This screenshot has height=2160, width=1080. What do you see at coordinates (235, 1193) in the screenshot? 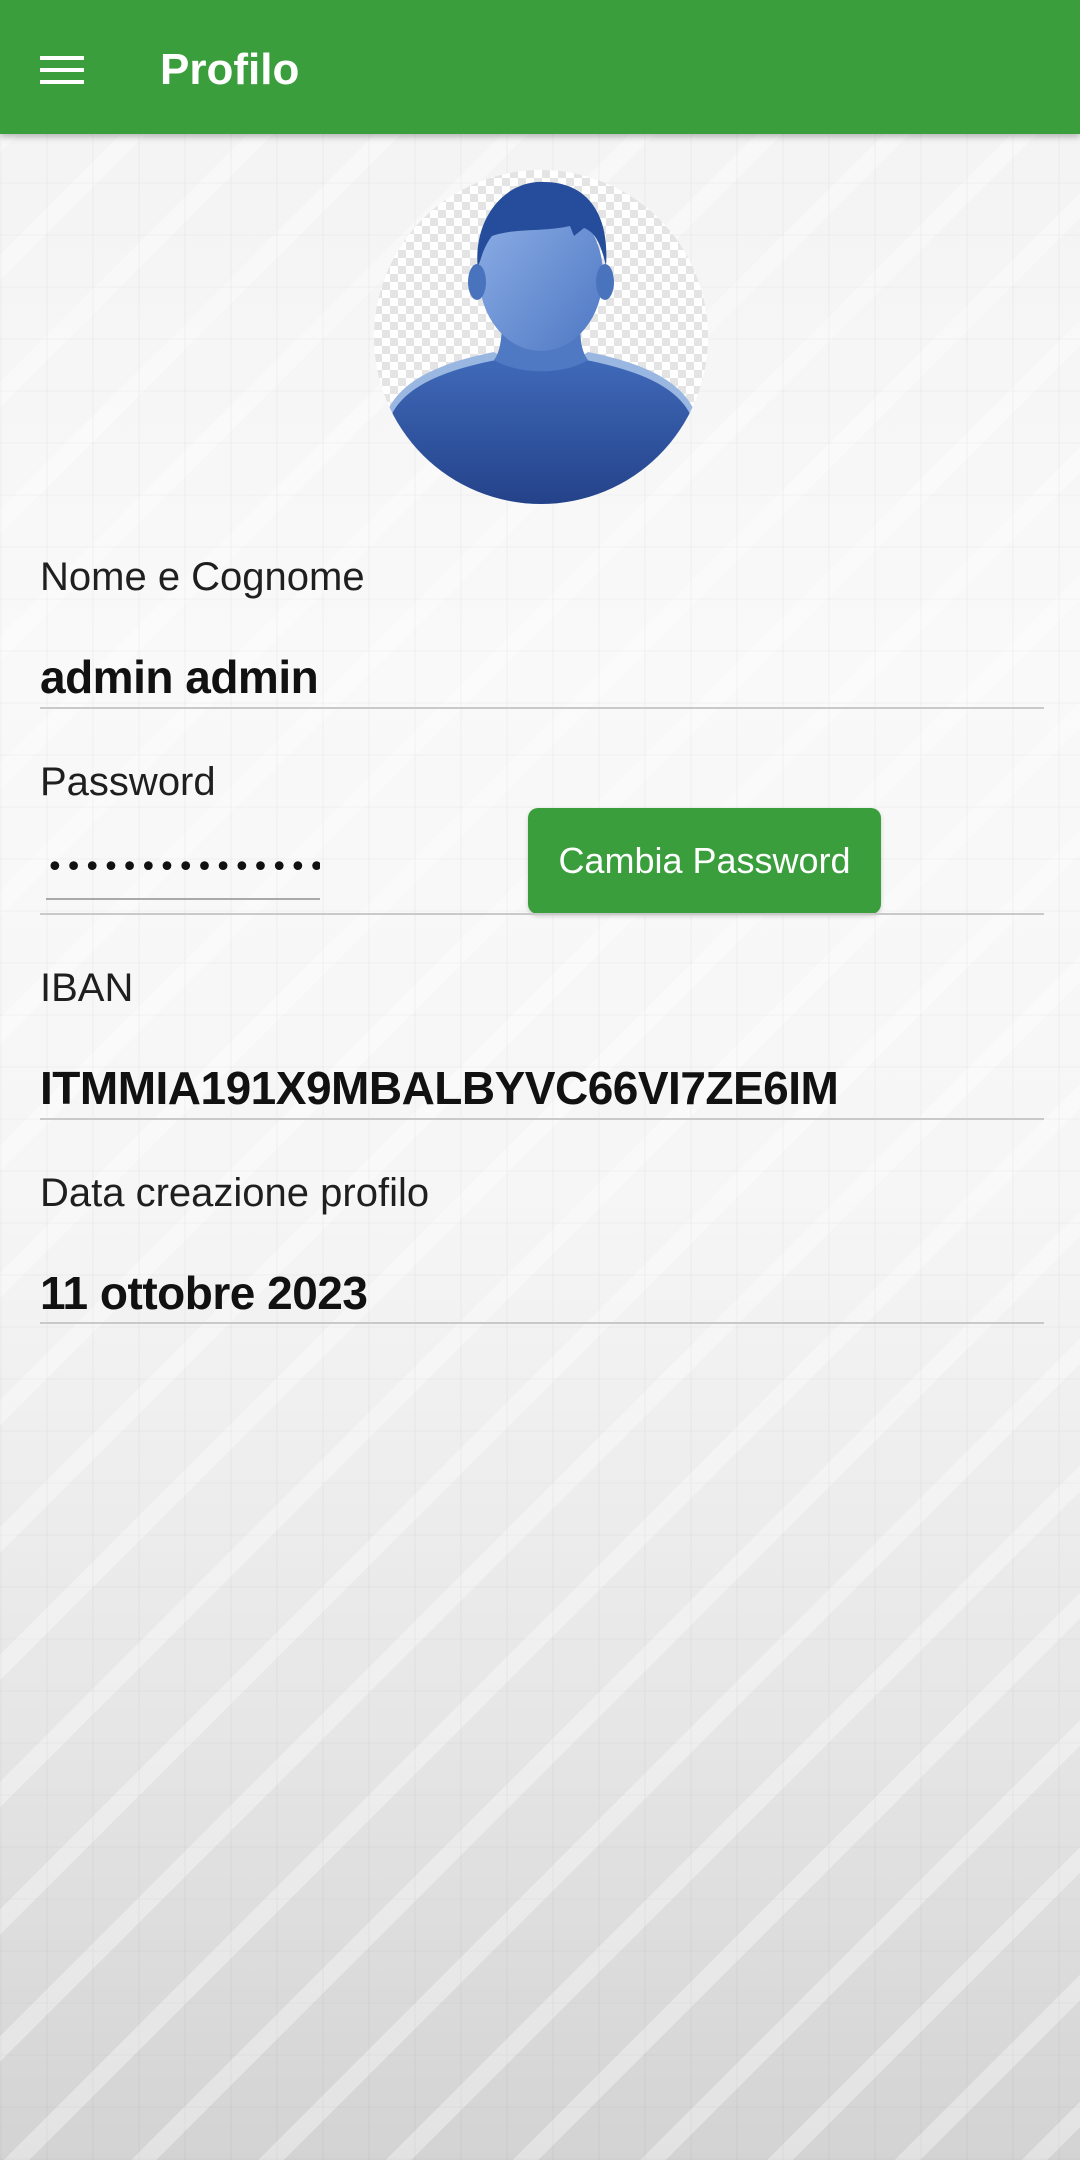
I see `created-date-label: Data creazione profilo` at bounding box center [235, 1193].